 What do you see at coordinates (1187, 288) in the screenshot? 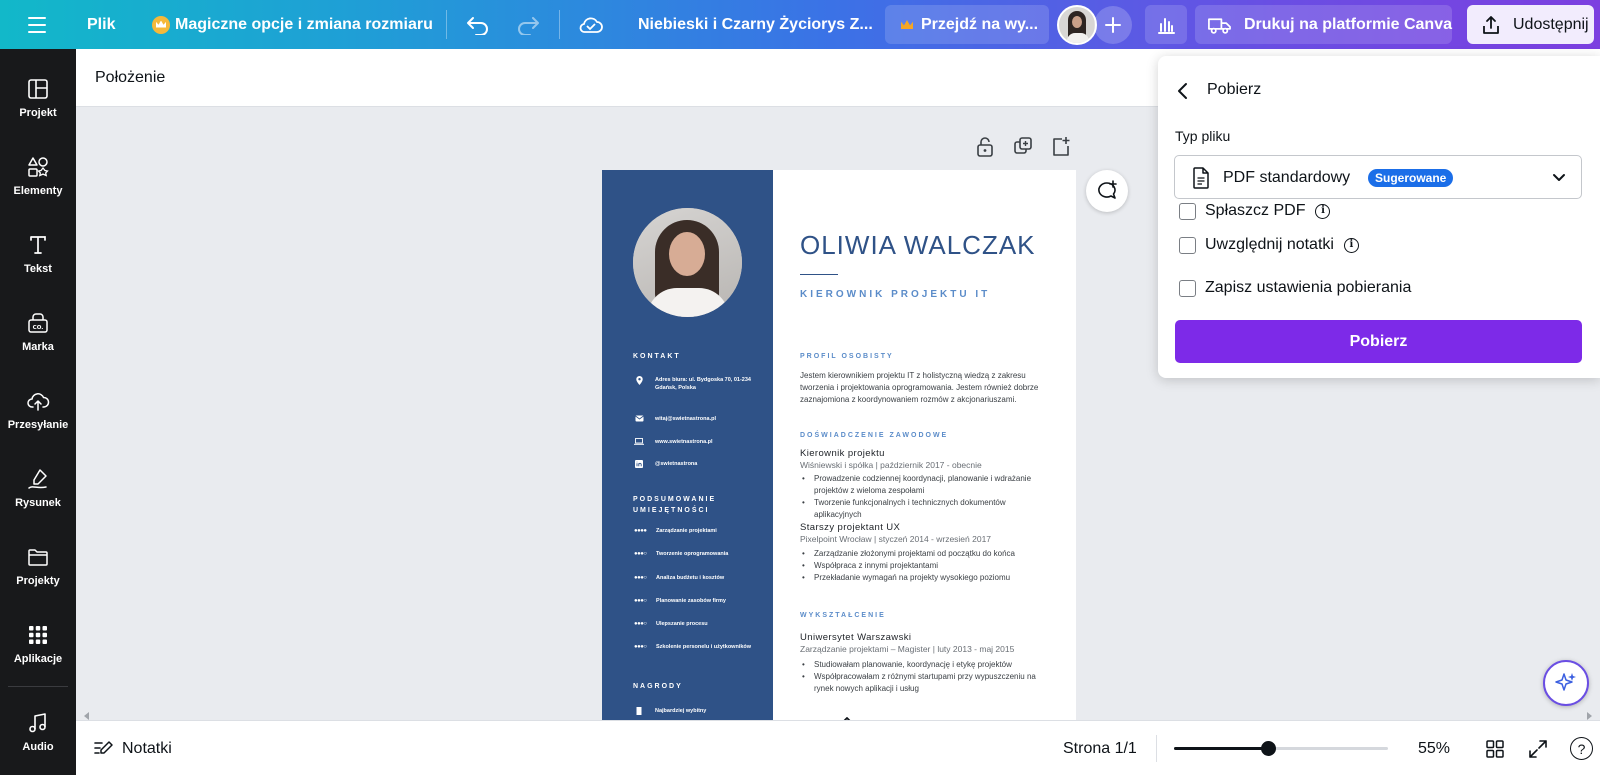
I see `save-settings-checkbox` at bounding box center [1187, 288].